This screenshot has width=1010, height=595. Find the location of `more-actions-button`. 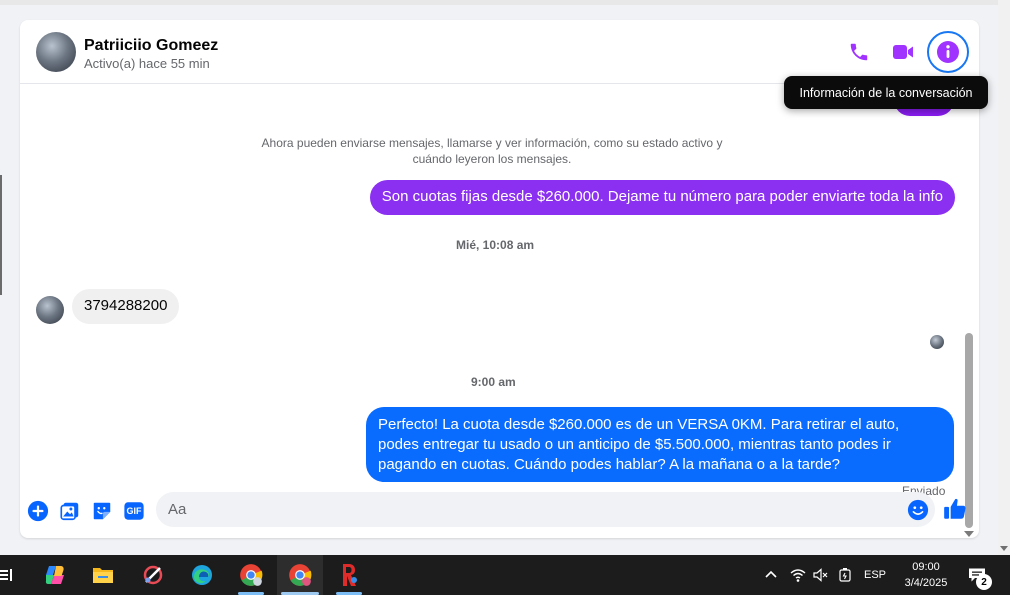

more-actions-button is located at coordinates (38, 511).